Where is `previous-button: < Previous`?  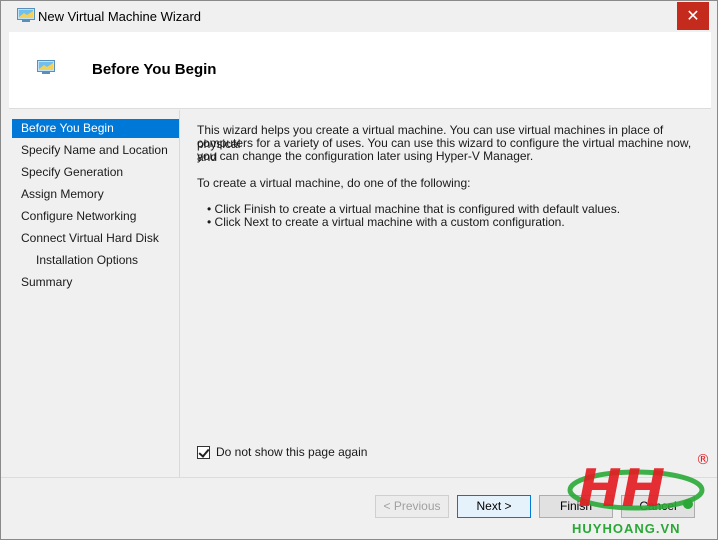 previous-button: < Previous is located at coordinates (412, 506).